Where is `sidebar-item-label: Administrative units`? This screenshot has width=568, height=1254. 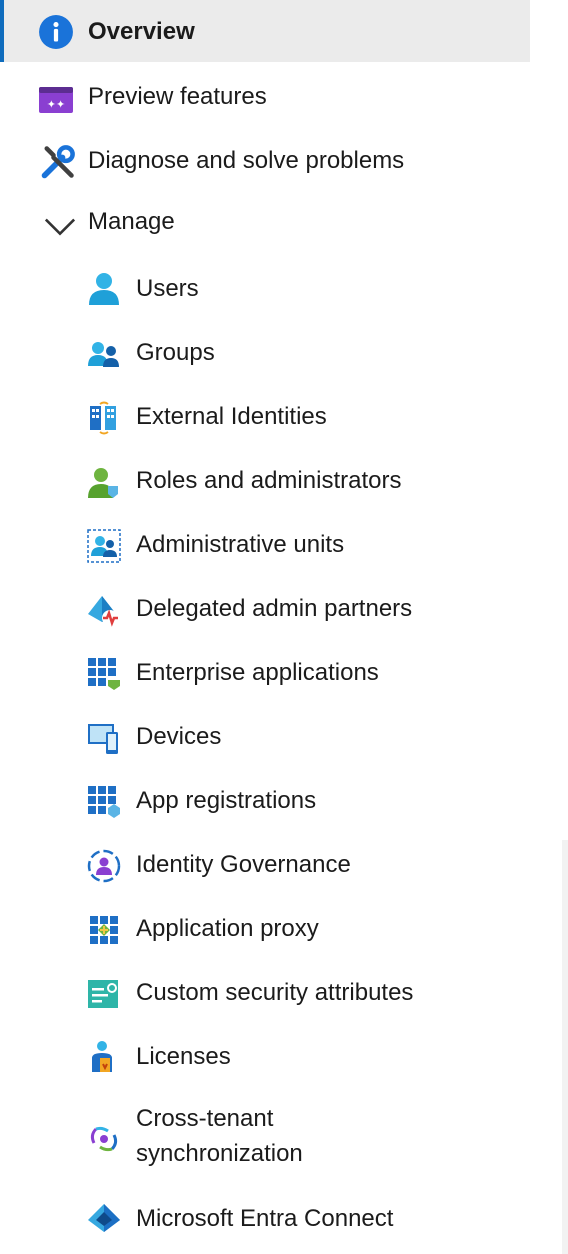 sidebar-item-label: Administrative units is located at coordinates (240, 544).